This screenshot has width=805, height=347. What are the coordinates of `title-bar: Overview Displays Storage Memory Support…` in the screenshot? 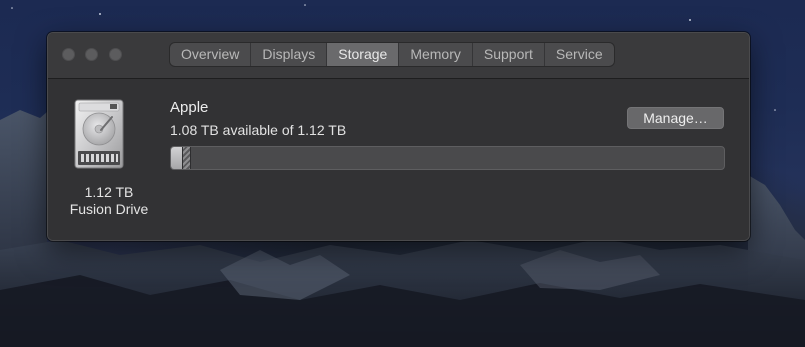 It's located at (398, 56).